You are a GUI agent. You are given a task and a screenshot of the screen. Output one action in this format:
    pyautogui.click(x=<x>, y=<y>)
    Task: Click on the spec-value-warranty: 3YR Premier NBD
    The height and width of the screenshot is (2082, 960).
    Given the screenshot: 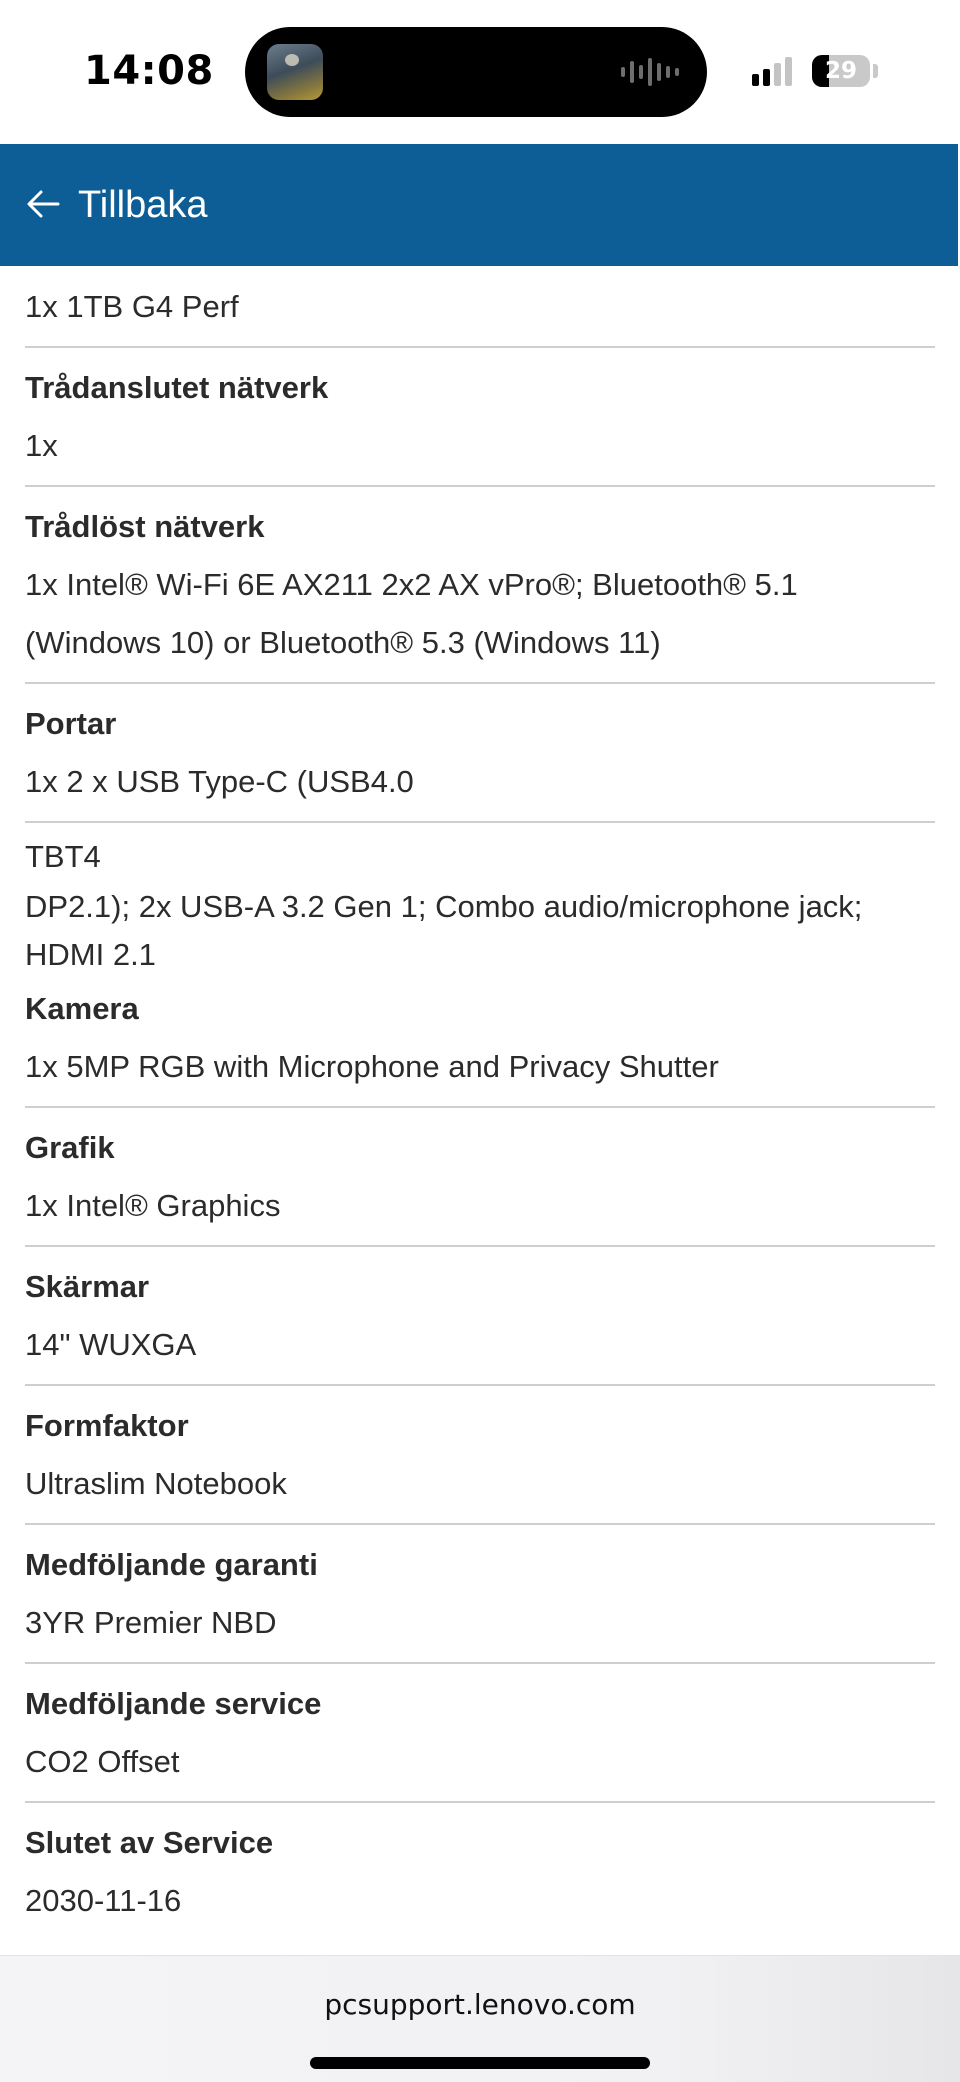 What is the action you would take?
    pyautogui.click(x=151, y=1622)
    